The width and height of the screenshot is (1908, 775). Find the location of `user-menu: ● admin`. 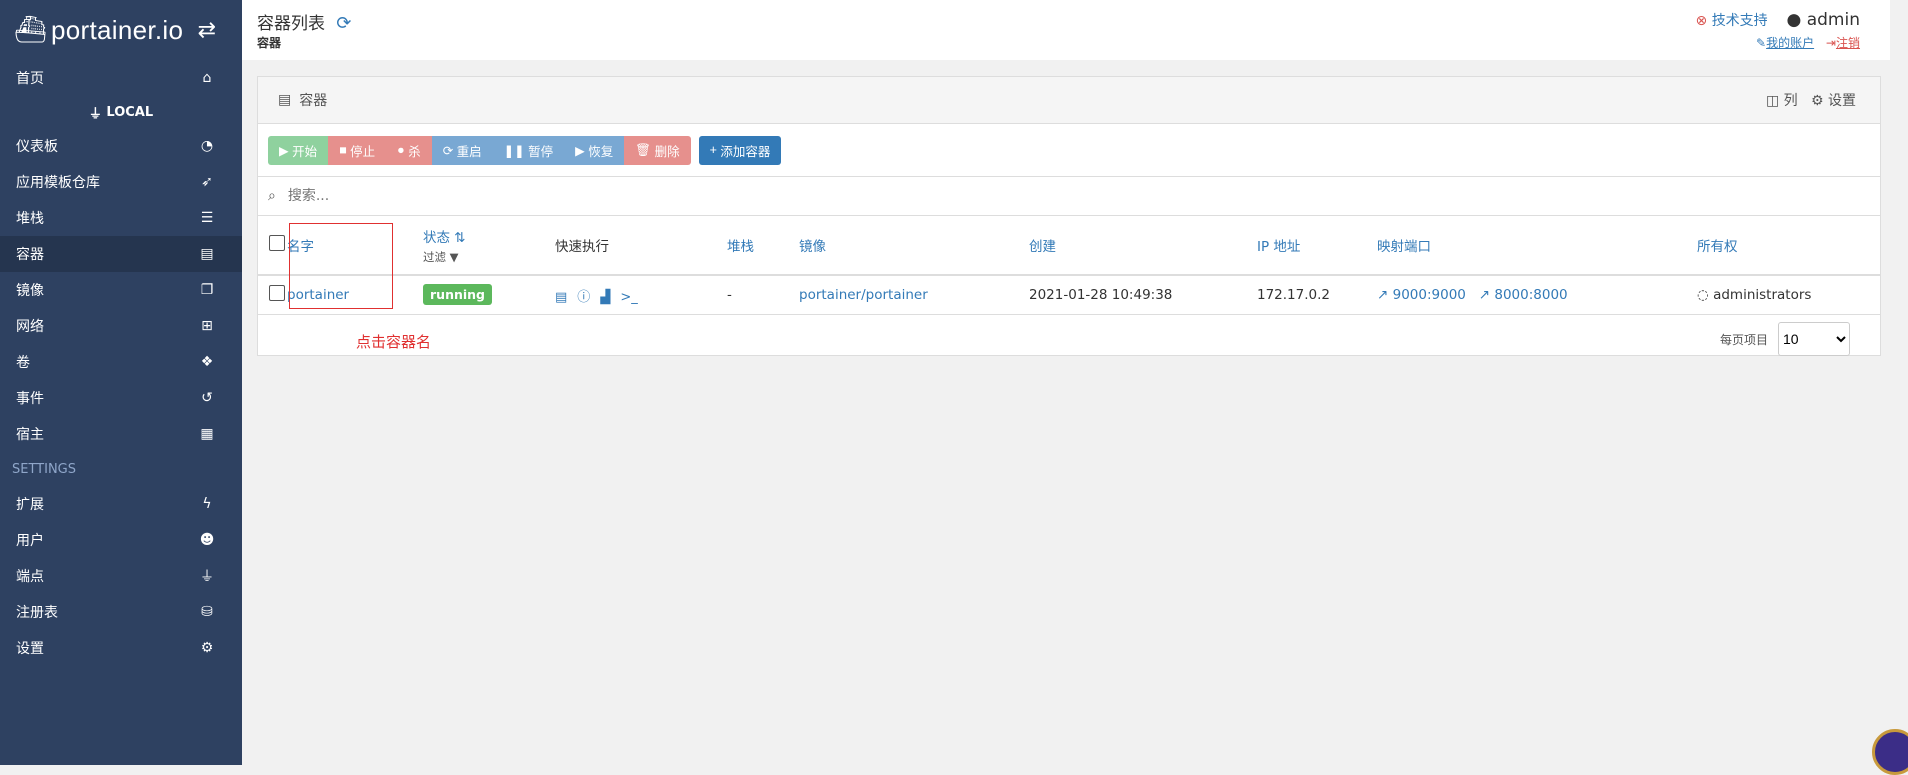

user-menu: ● admin is located at coordinates (1823, 20).